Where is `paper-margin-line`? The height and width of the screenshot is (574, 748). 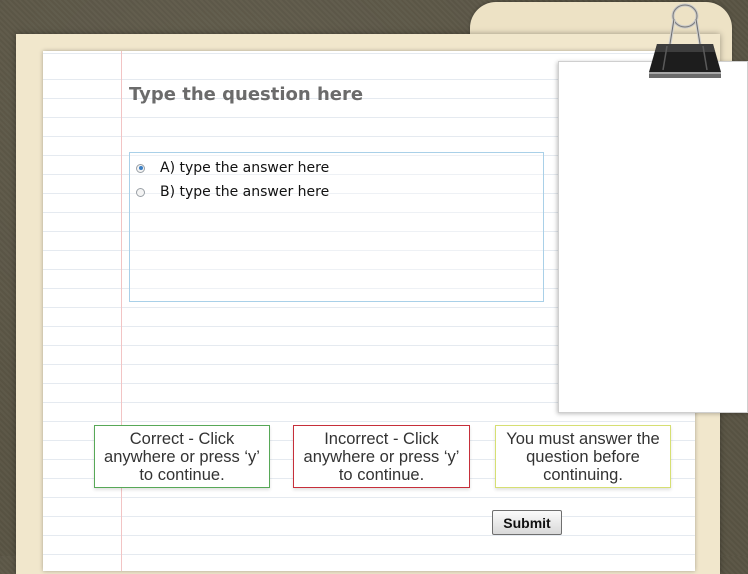
paper-margin-line is located at coordinates (121, 311).